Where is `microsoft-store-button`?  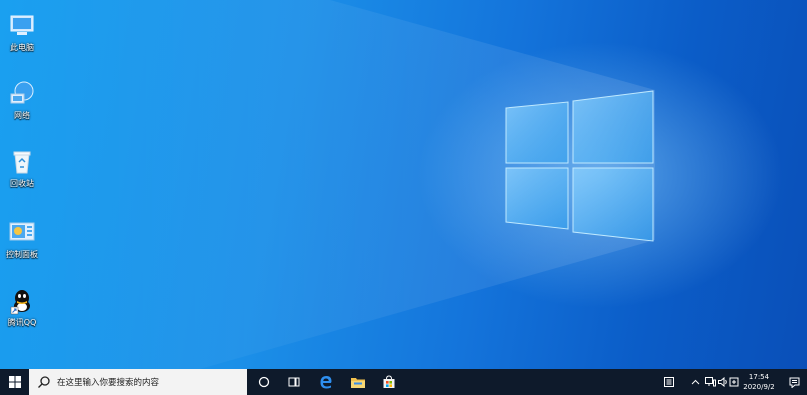
microsoft-store-button is located at coordinates (388, 382).